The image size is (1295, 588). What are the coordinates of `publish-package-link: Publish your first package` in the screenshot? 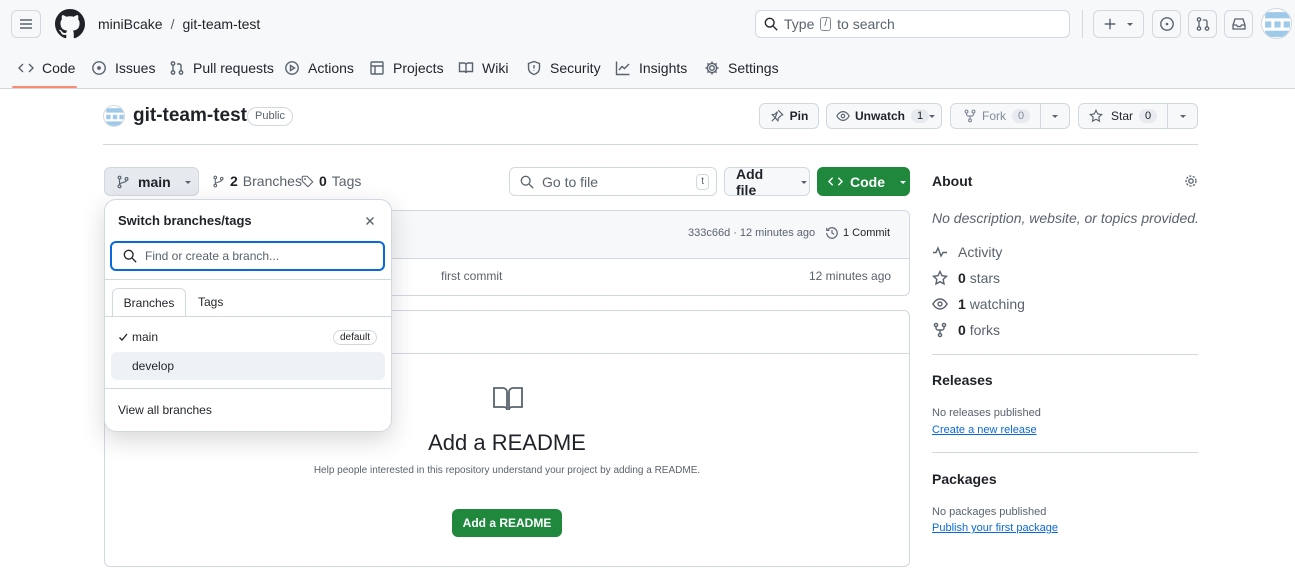 It's located at (995, 528).